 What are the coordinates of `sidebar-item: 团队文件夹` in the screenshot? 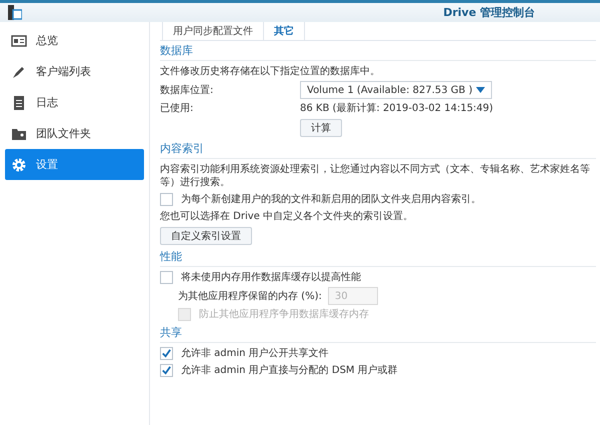 It's located at (74, 133).